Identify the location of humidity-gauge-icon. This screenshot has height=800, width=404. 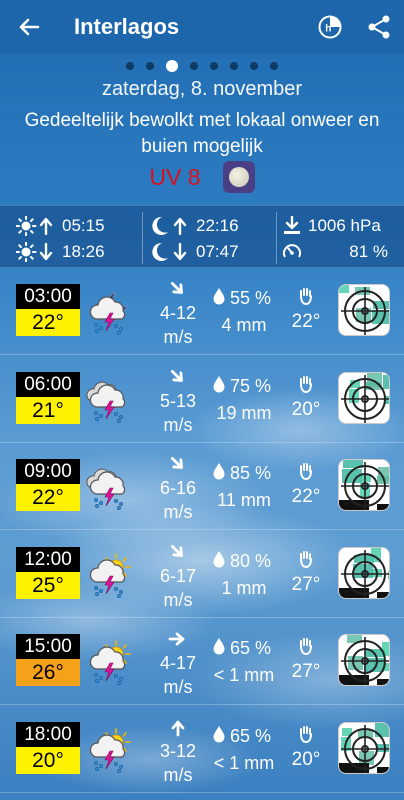
(292, 251).